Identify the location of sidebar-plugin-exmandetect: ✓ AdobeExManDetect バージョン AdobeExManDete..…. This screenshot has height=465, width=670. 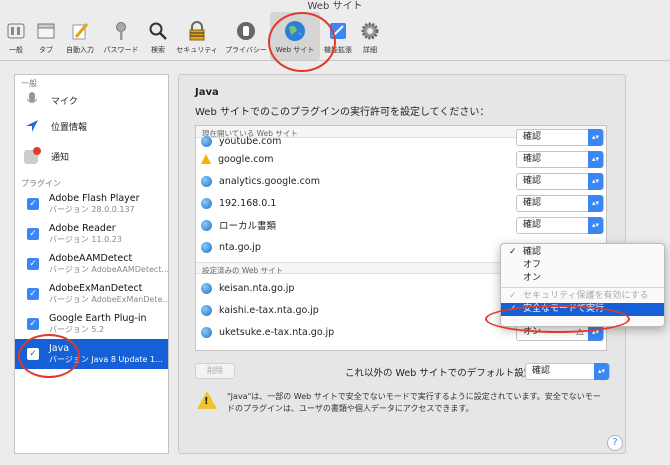
(91, 294).